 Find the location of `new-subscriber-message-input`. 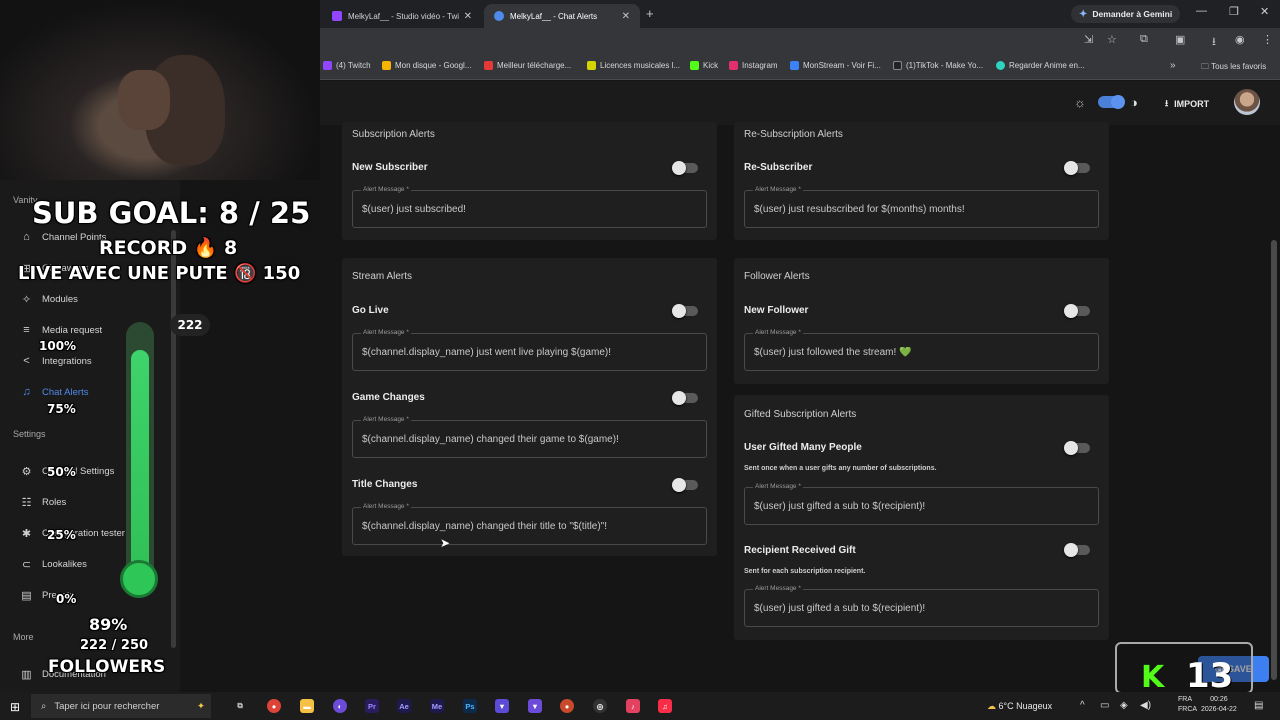

new-subscriber-message-input is located at coordinates (532, 209).